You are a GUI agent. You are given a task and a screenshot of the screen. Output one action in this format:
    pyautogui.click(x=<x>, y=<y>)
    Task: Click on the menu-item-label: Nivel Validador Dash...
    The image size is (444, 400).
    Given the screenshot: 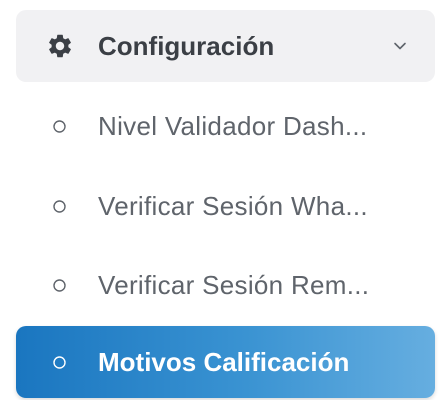 What is the action you would take?
    pyautogui.click(x=233, y=126)
    